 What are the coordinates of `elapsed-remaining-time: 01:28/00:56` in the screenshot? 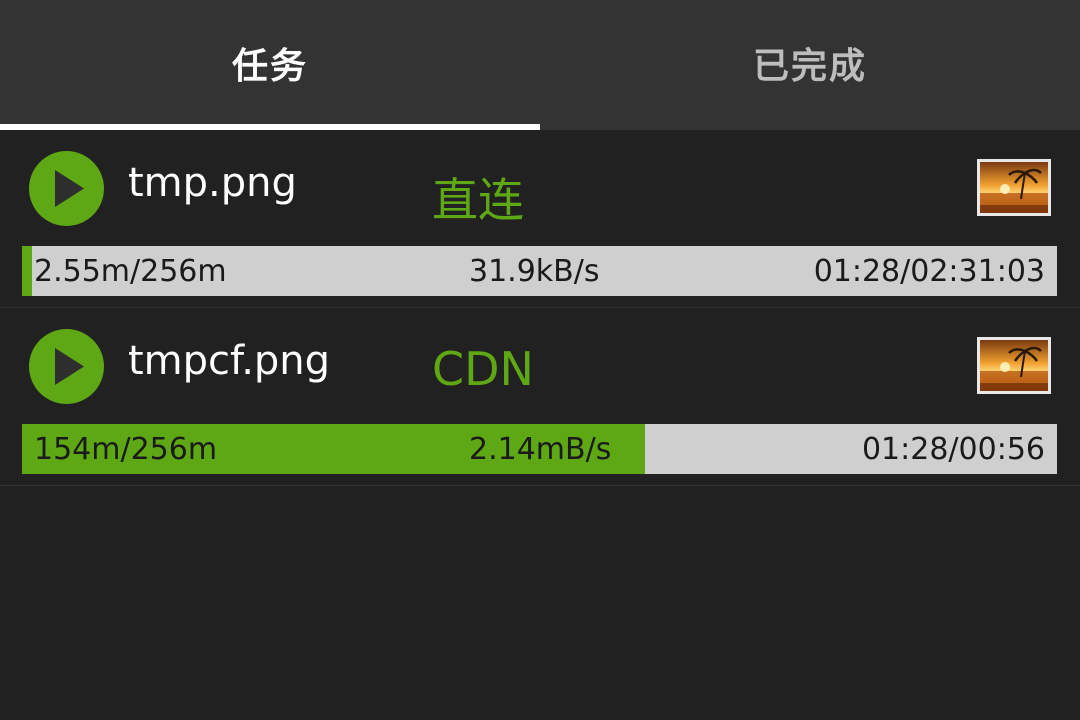 It's located at (953, 449).